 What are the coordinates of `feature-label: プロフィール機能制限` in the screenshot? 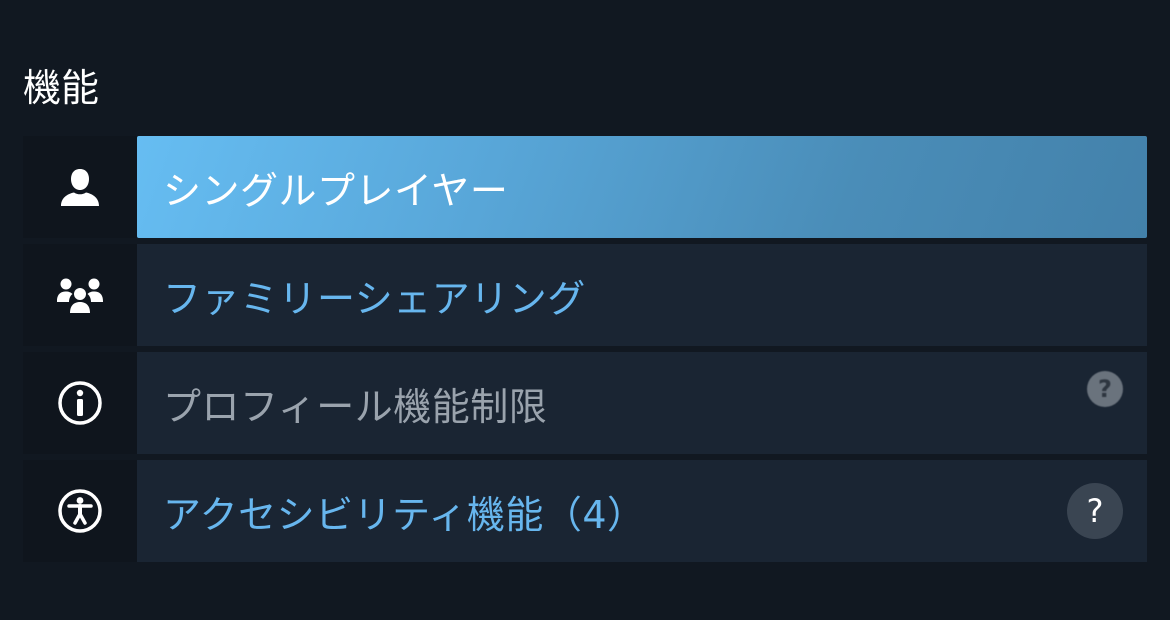 It's located at (355, 406).